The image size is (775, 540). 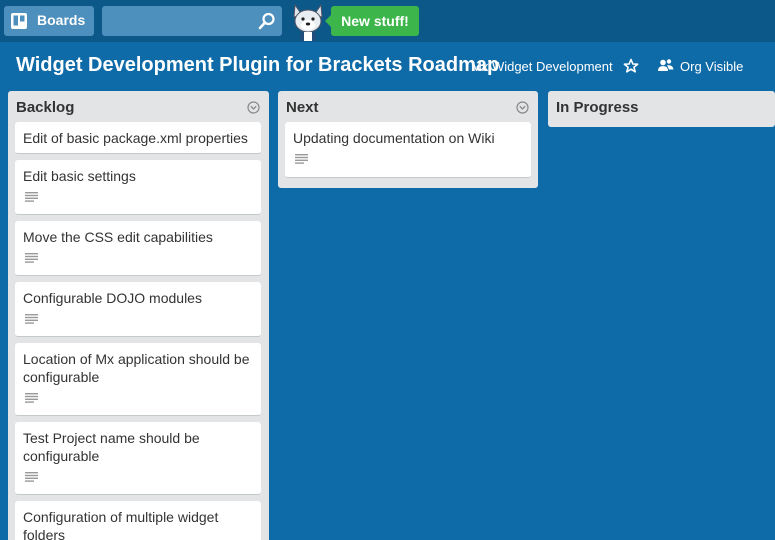 What do you see at coordinates (45, 107) in the screenshot?
I see `list-title: Backlog` at bounding box center [45, 107].